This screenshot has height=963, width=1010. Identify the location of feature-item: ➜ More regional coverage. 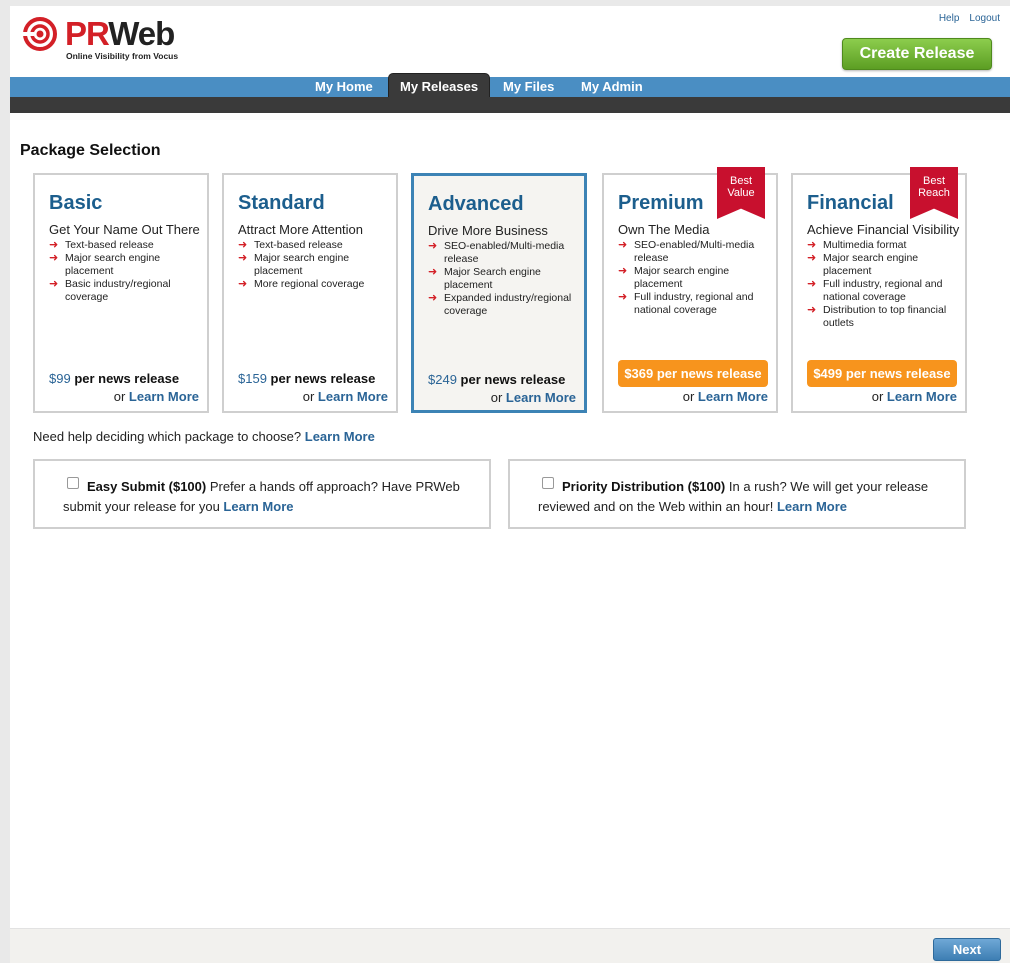
(301, 284).